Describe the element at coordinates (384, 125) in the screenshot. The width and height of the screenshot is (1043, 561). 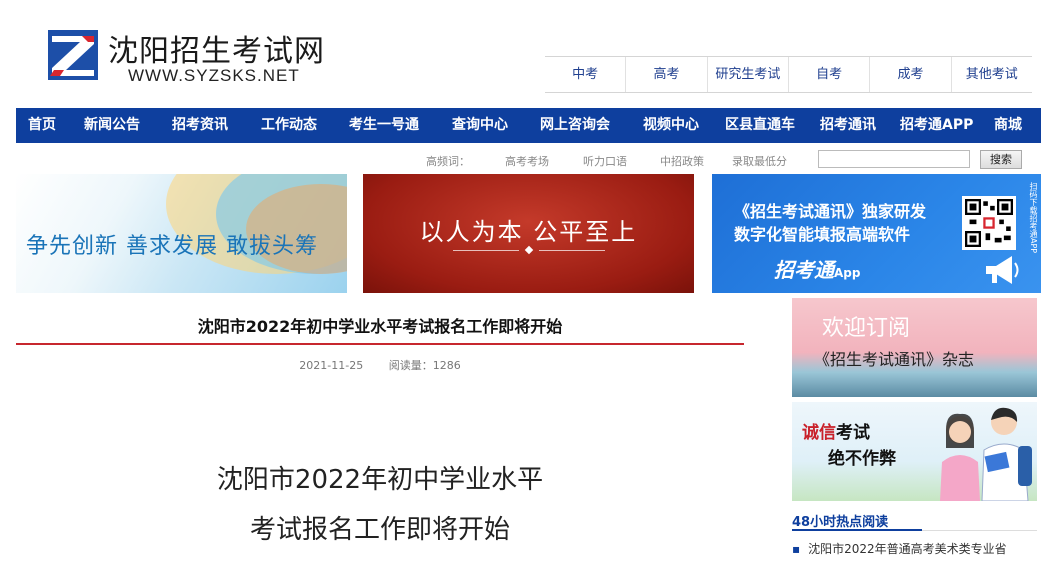
I see `nav-candidate-portal: 考生一号通` at that location.